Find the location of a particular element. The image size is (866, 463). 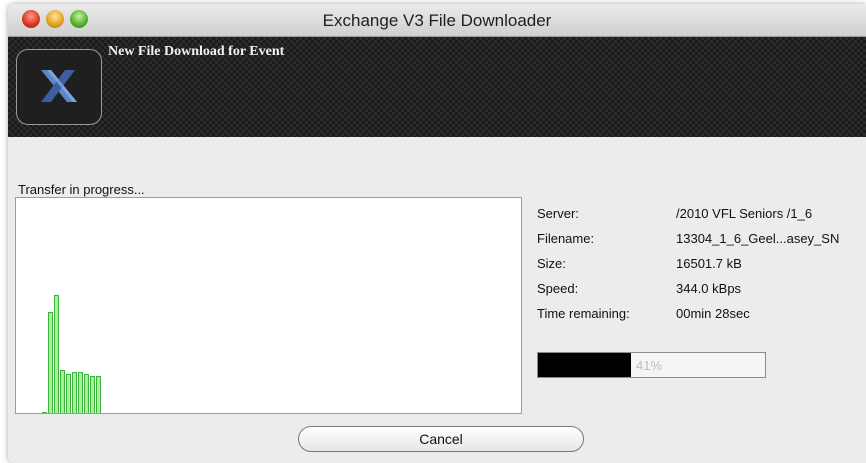

window-title: Exchange V3 File Downloader is located at coordinates (437, 20).